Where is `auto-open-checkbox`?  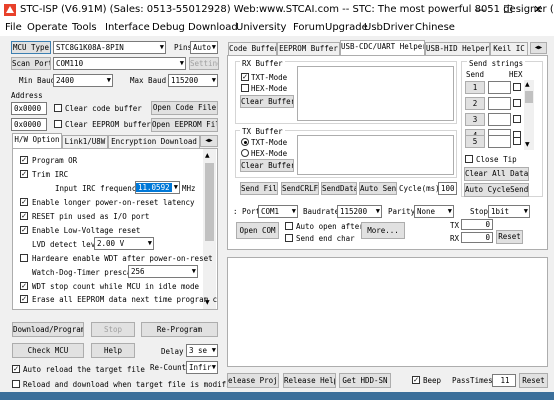
auto-open-checkbox is located at coordinates (289, 226).